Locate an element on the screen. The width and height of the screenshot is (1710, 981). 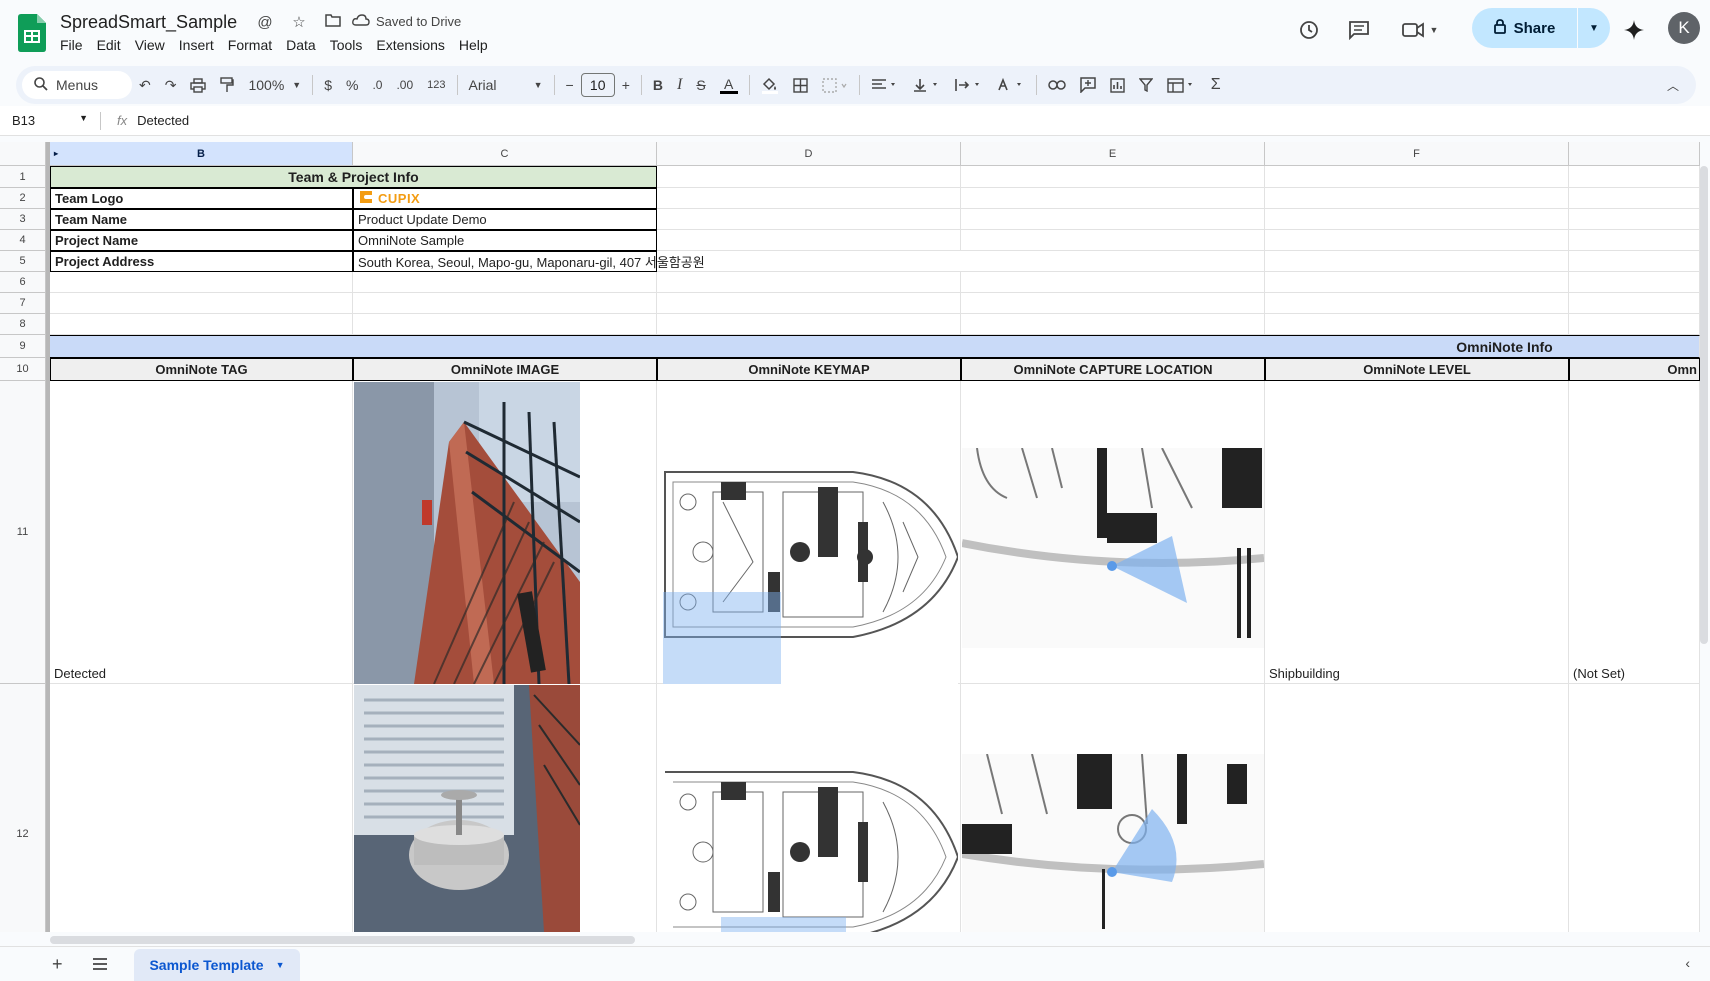
more-formats-button: 123 is located at coordinates (436, 85).